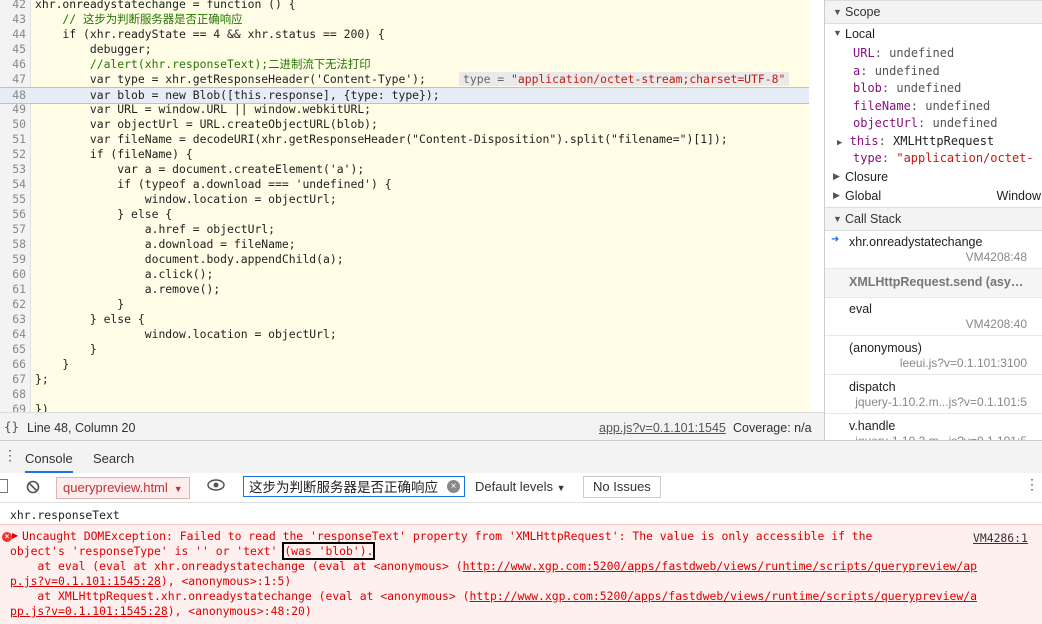 This screenshot has height=624, width=1042. What do you see at coordinates (13, 154) in the screenshot?
I see `line-number: 52` at bounding box center [13, 154].